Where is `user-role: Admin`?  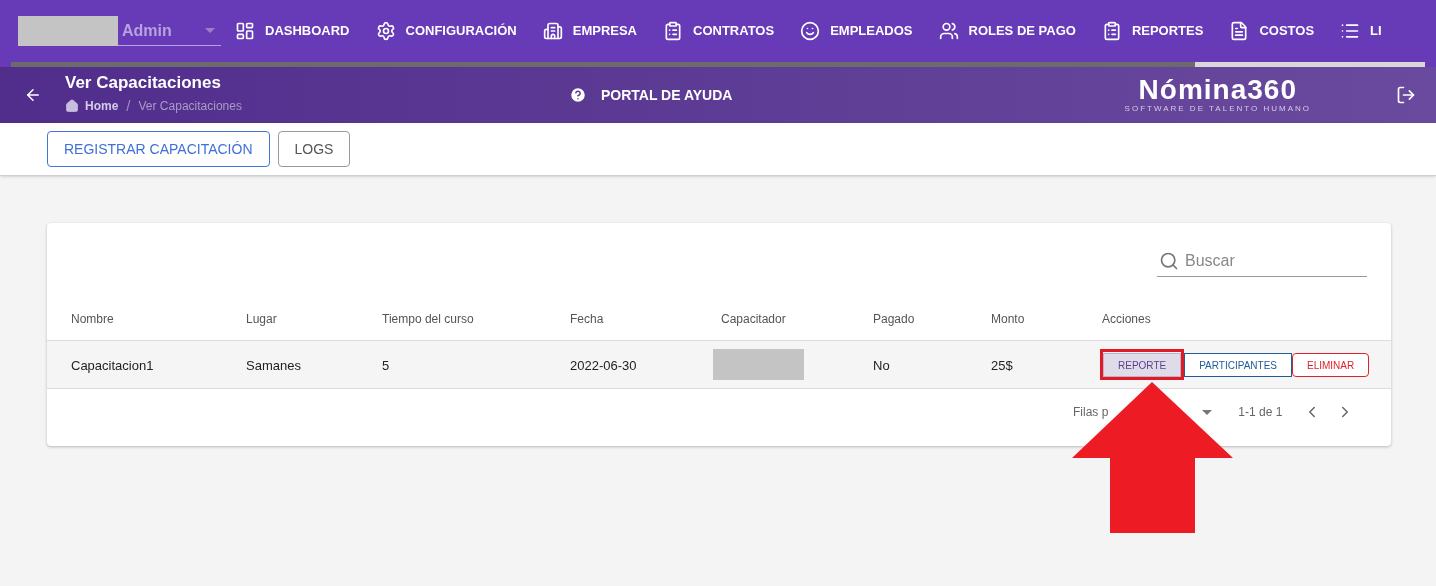 user-role: Admin is located at coordinates (147, 30).